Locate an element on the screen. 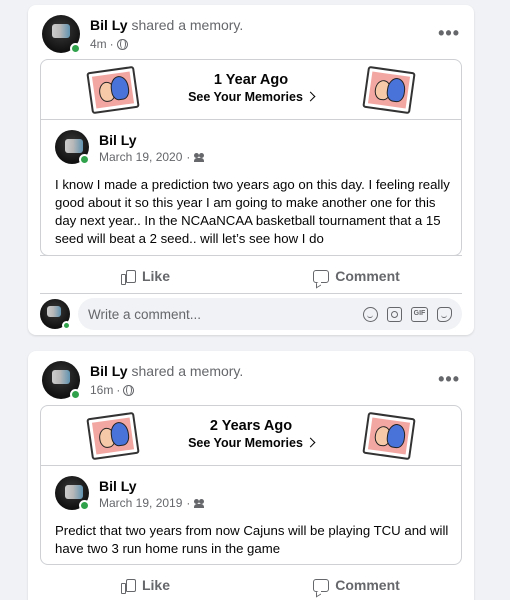 Image resolution: width=510 pixels, height=600 pixels. current-user-avatar is located at coordinates (55, 314).